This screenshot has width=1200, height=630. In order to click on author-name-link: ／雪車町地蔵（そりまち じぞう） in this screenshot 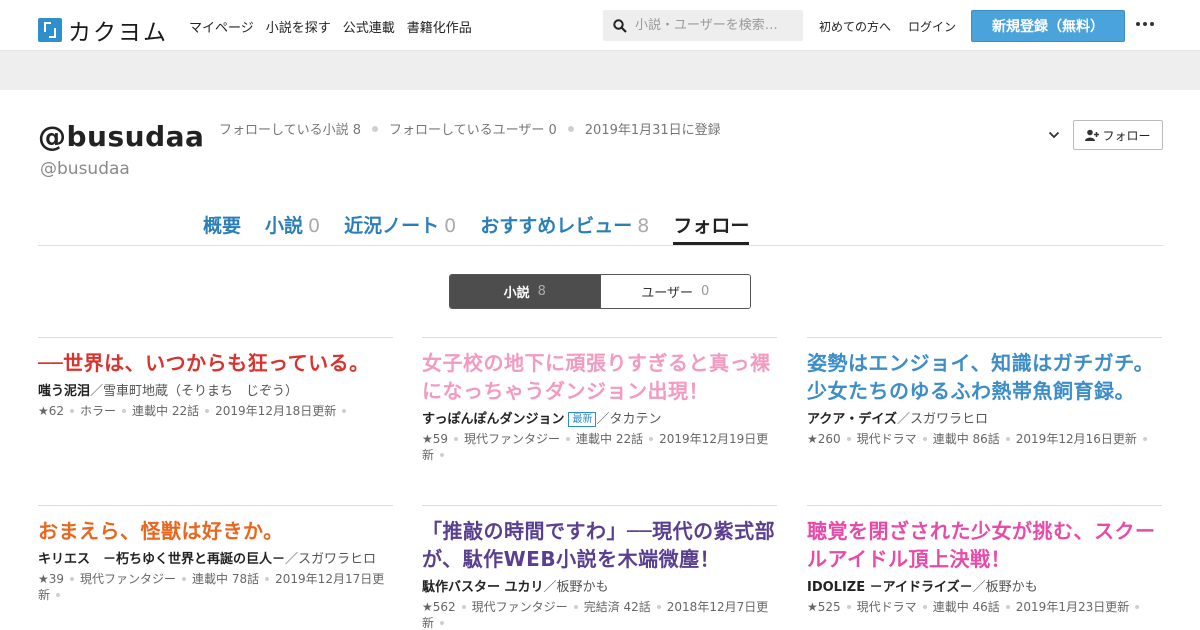, I will do `click(194, 391)`.